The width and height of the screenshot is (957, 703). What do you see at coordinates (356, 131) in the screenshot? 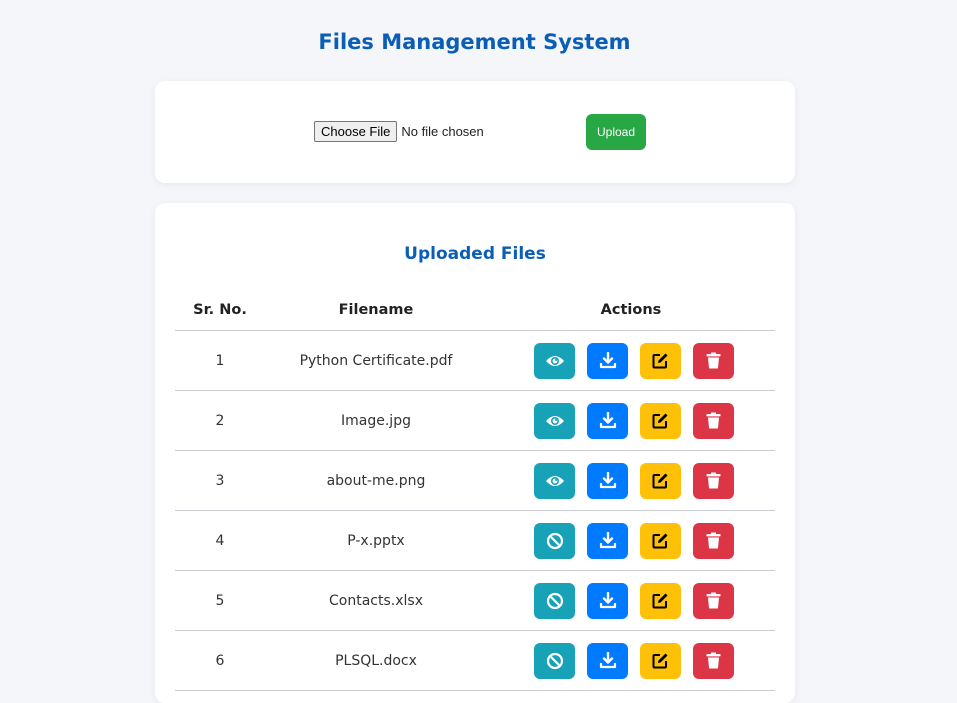
I see `choose-file-button: Choose File` at bounding box center [356, 131].